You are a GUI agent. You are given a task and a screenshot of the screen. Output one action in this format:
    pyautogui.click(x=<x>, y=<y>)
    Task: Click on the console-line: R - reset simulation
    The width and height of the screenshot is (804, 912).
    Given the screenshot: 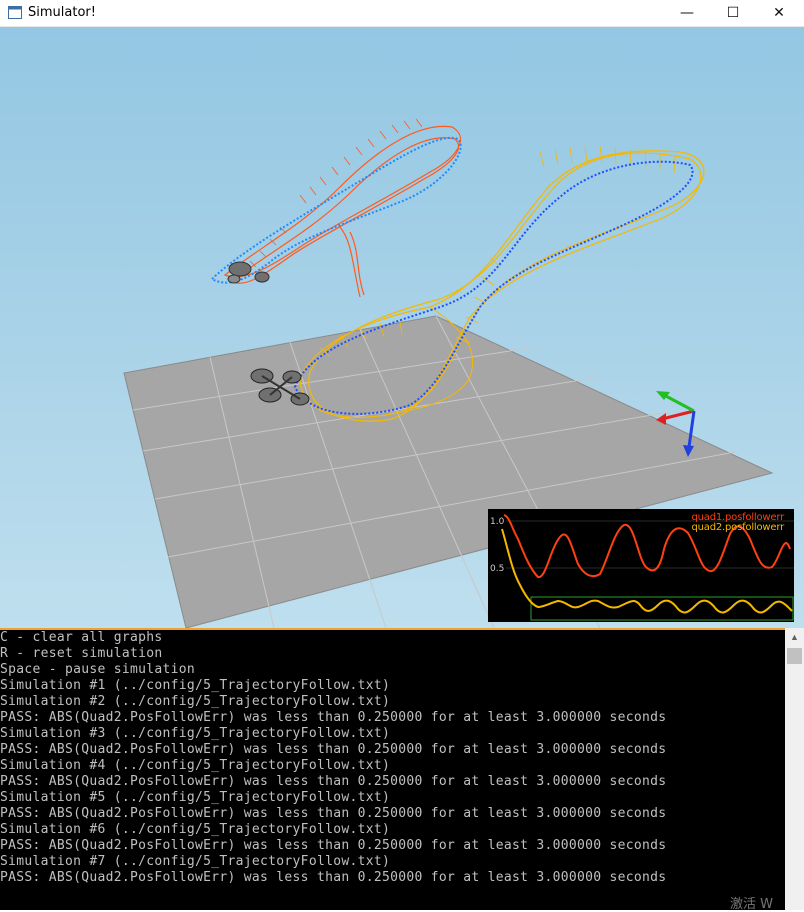 What is the action you would take?
    pyautogui.click(x=81, y=653)
    